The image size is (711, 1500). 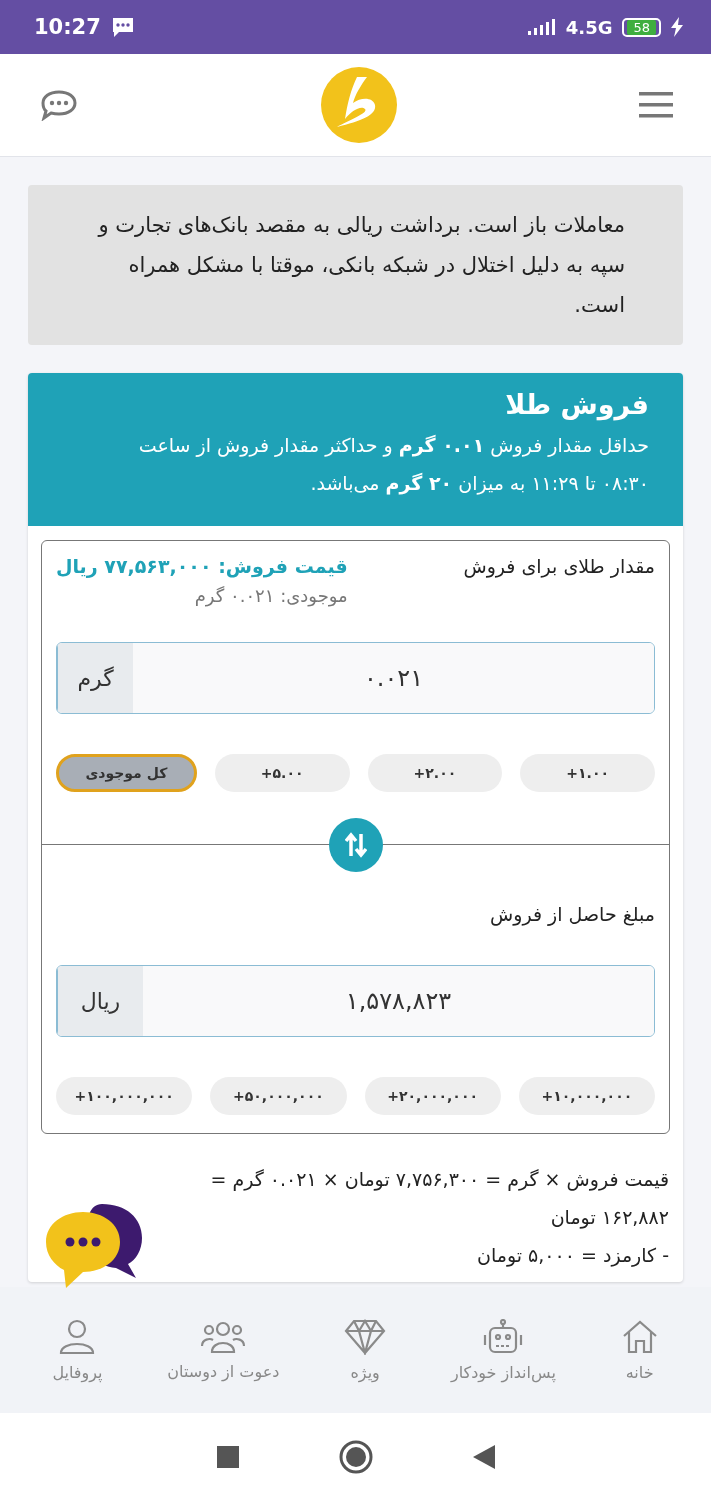 I want to click on quick-amount-button: +۲۰,۰۰۰,۰۰۰, so click(x=432, y=1096).